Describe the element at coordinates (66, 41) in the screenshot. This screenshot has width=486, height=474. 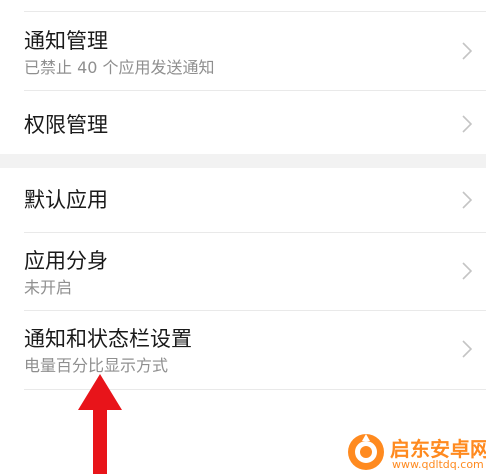
I see `item-title: 通知管理` at that location.